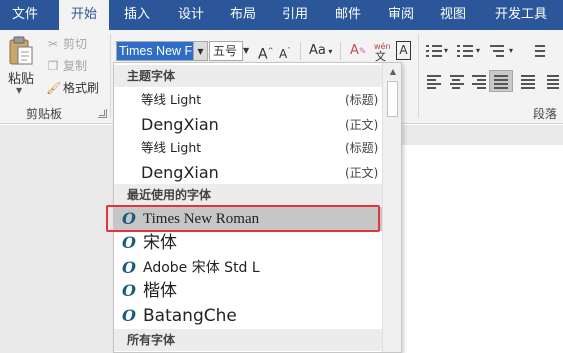 Image resolution: width=563 pixels, height=353 pixels. What do you see at coordinates (295, 15) in the screenshot?
I see `tab-references: 引用` at bounding box center [295, 15].